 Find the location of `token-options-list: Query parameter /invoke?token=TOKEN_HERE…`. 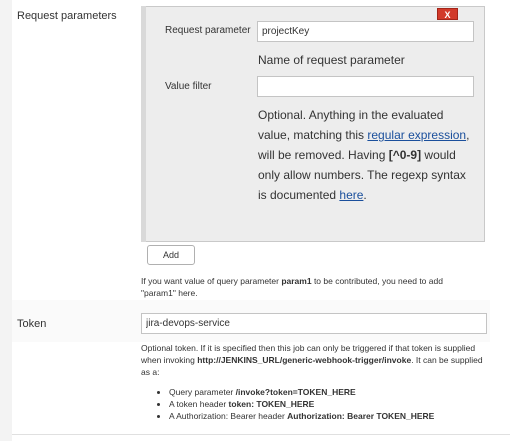

token-options-list: Query parameter /invoke?token=TOKEN_HERE… is located at coordinates (325, 404).